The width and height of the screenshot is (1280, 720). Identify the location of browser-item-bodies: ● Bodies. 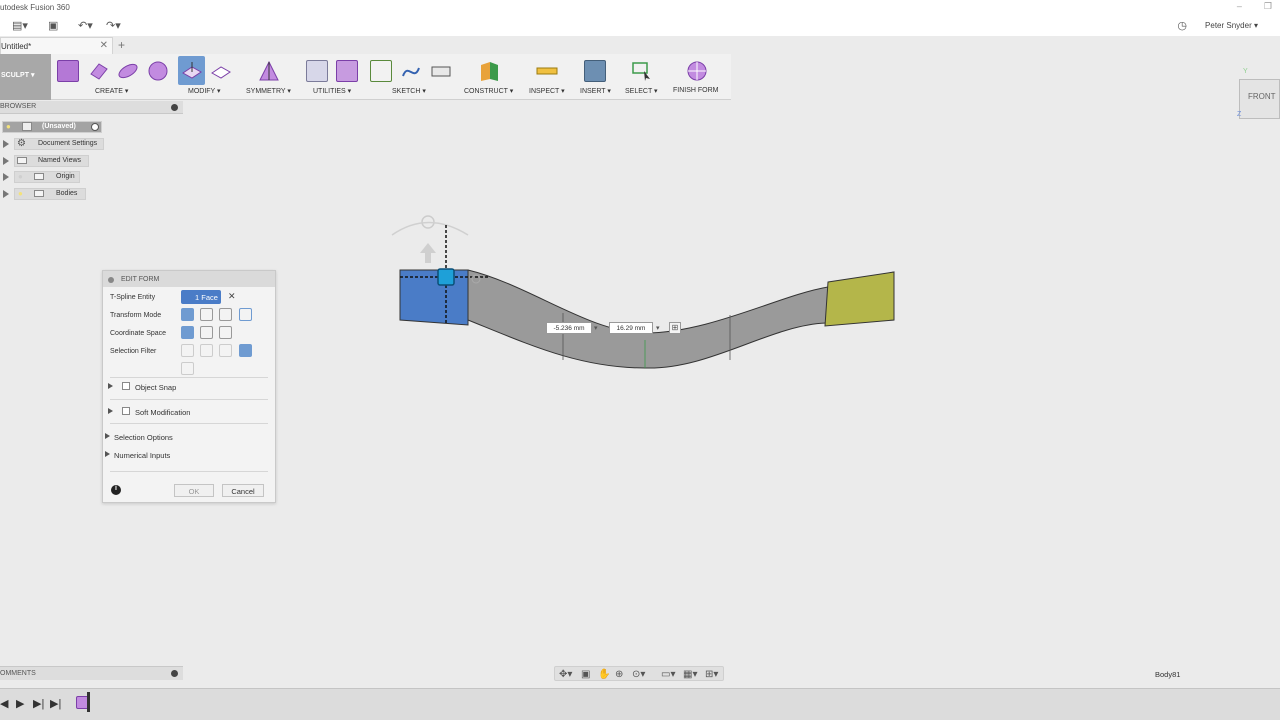
(52, 193).